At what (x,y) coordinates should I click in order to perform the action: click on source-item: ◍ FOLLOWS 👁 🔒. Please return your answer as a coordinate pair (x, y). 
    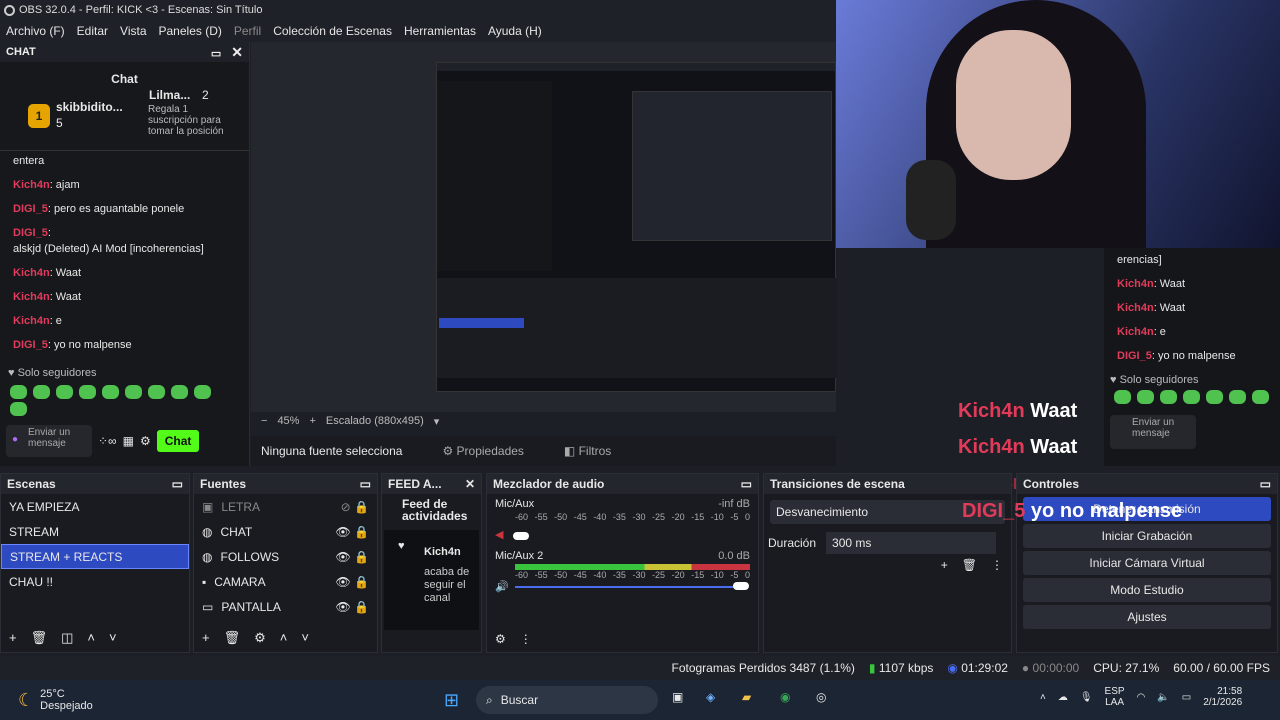
    Looking at the image, I should click on (285, 556).